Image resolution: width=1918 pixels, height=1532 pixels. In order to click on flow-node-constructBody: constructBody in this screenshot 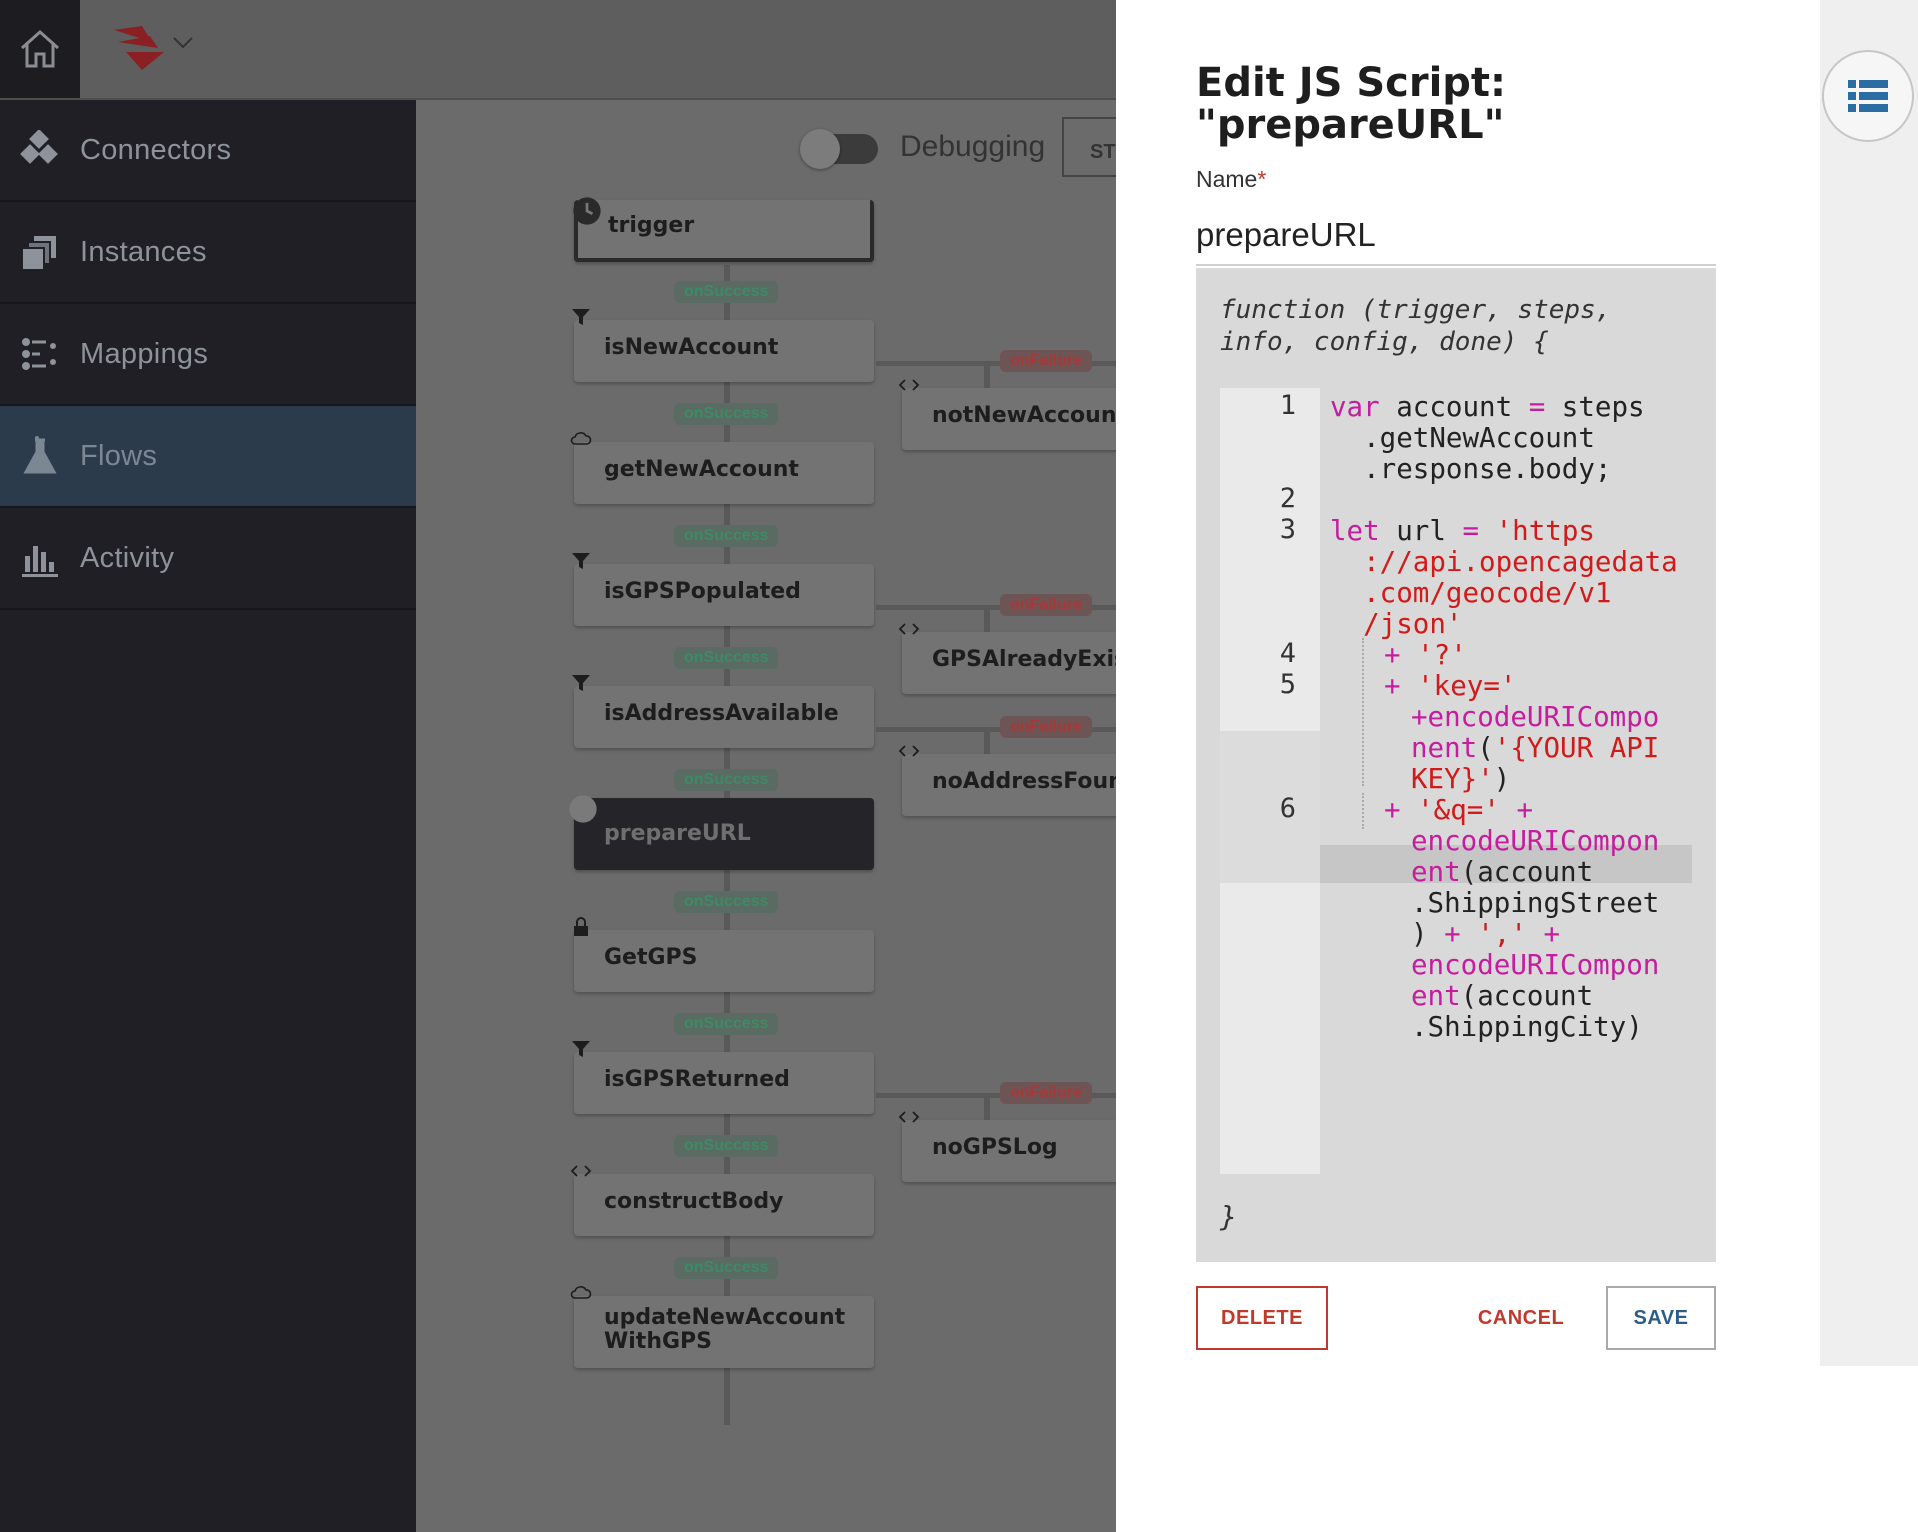, I will do `click(722, 1200)`.